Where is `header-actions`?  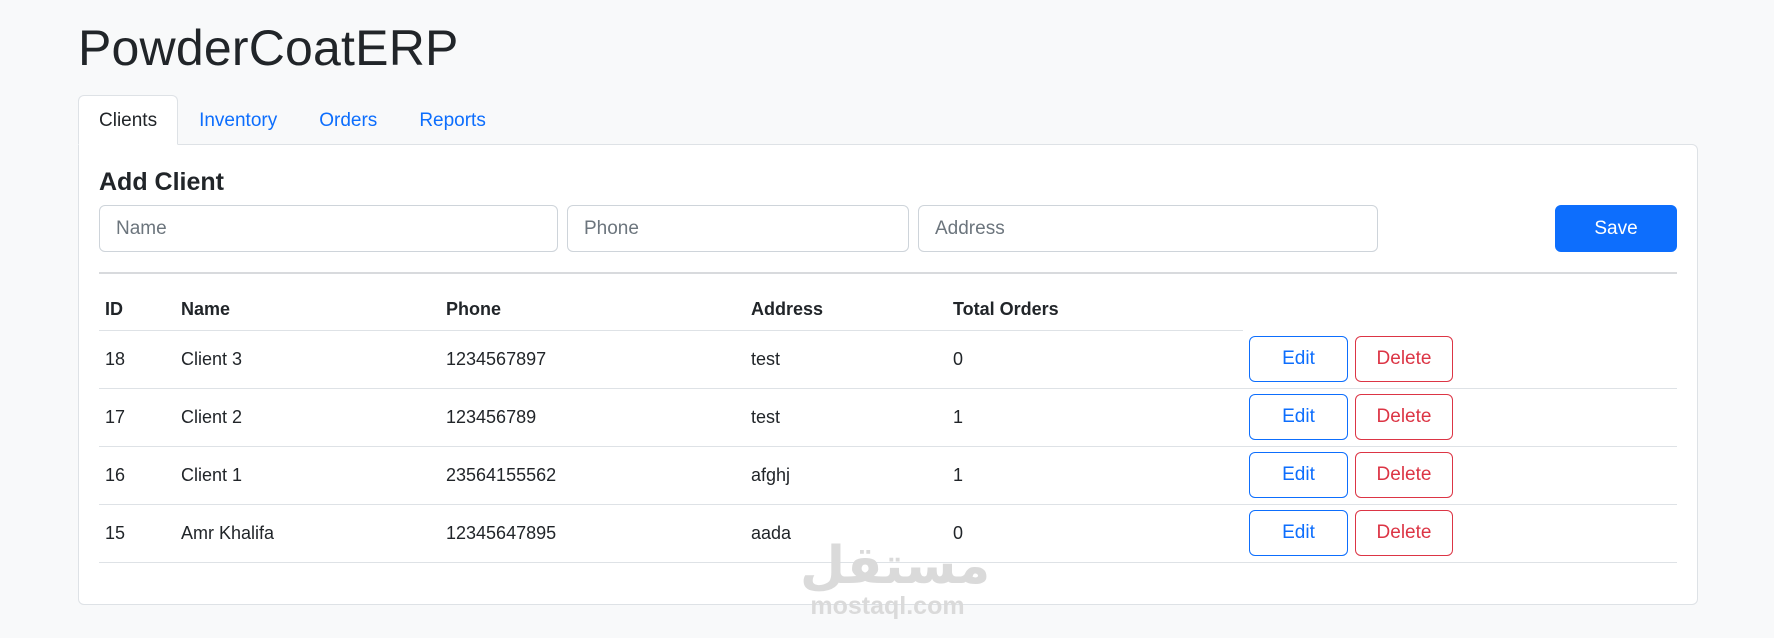
header-actions is located at coordinates (1460, 310).